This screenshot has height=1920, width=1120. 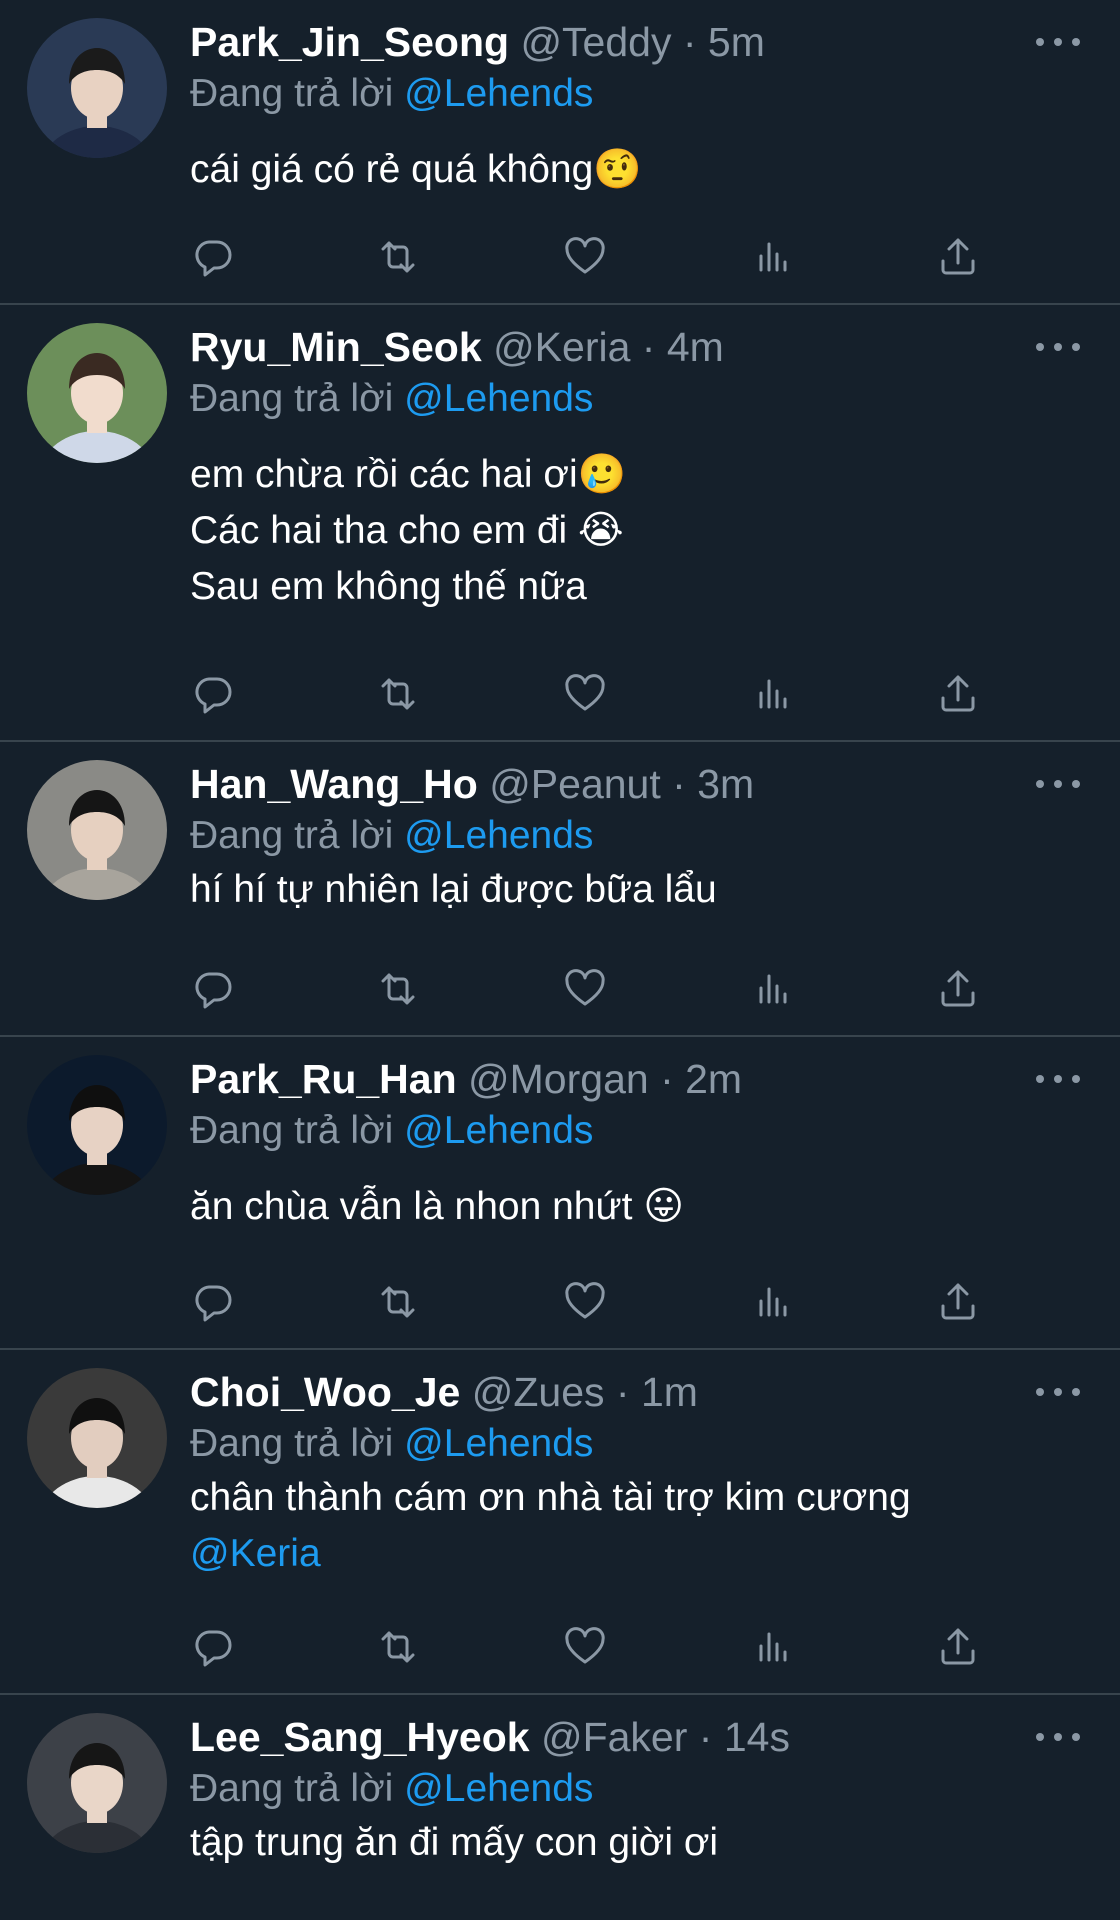 What do you see at coordinates (416, 169) in the screenshot?
I see `tweet-text-content: cái giá có rẻ quá không🤨` at bounding box center [416, 169].